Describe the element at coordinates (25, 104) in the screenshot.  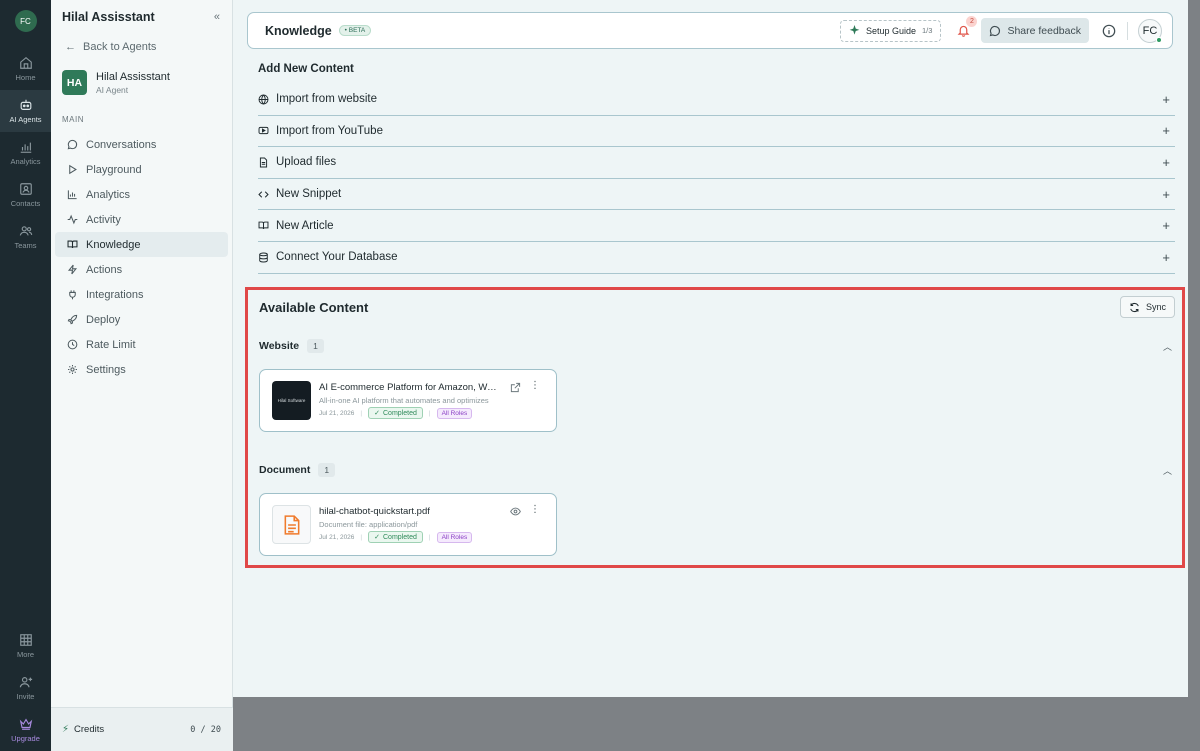
I see `robot-icon` at that location.